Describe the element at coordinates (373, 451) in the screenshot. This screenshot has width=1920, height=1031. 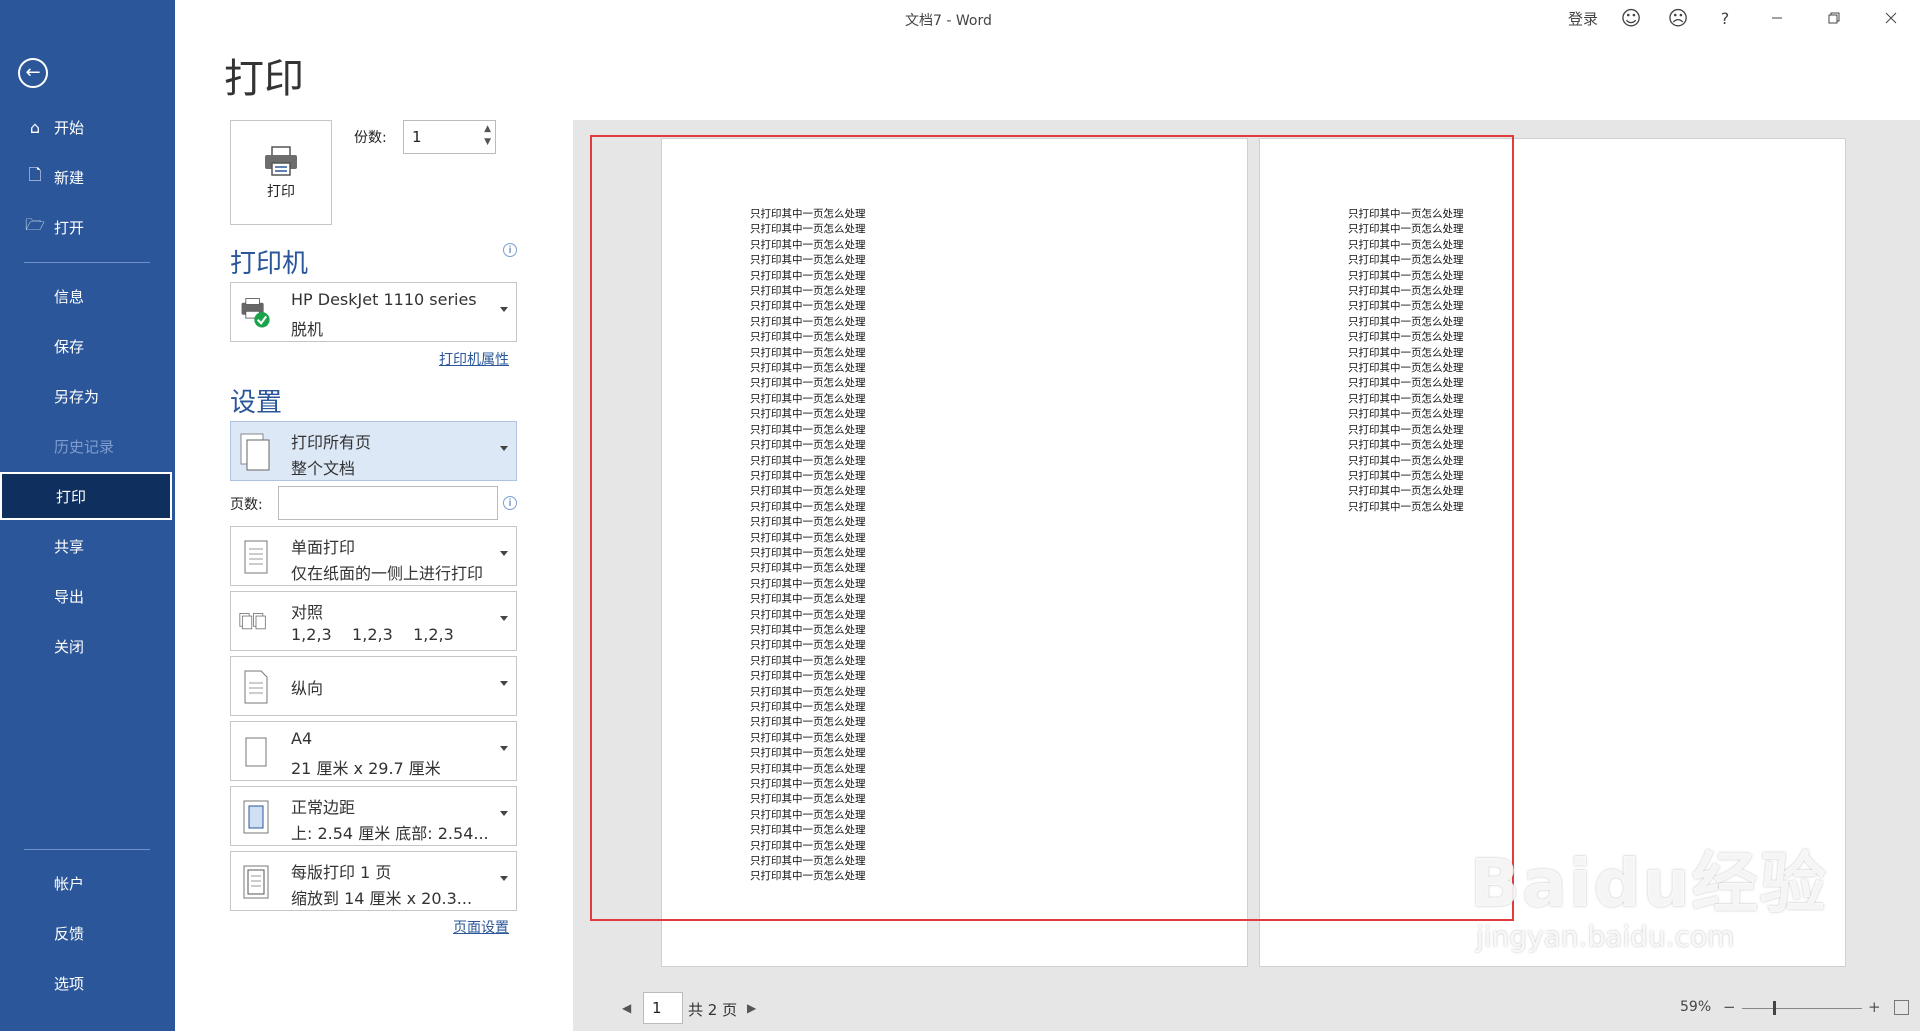
I see `print-range-dropdown: 打印所有页 整个文档` at that location.